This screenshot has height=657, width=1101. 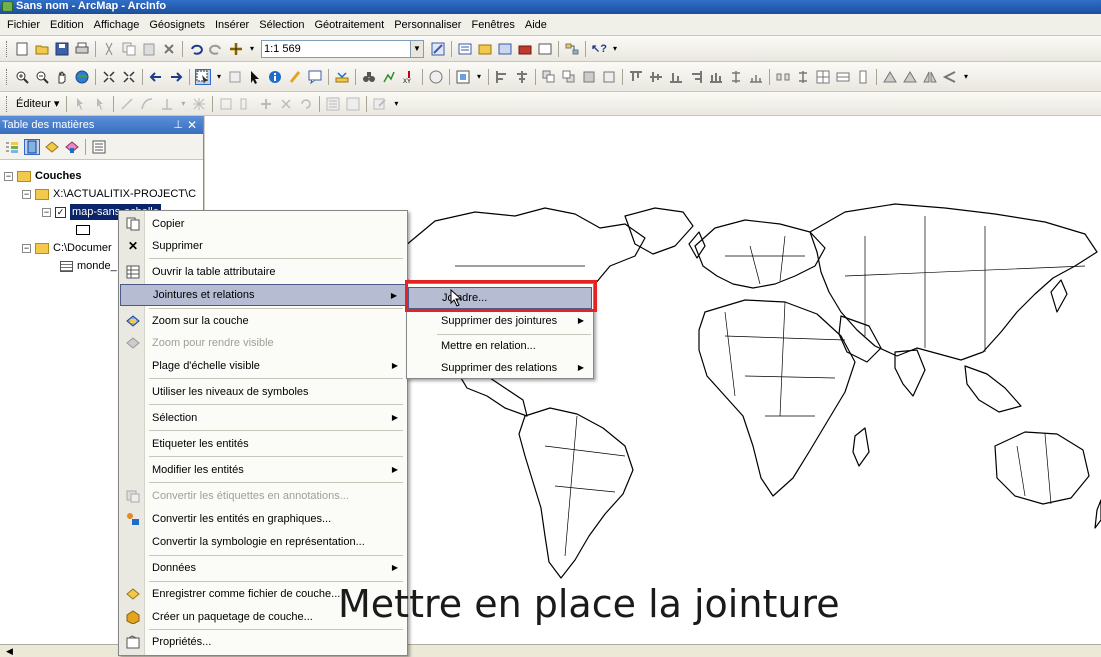 I want to click on submenu-item-supprimer-relations: Supprimer des relations ▶, so click(x=500, y=368).